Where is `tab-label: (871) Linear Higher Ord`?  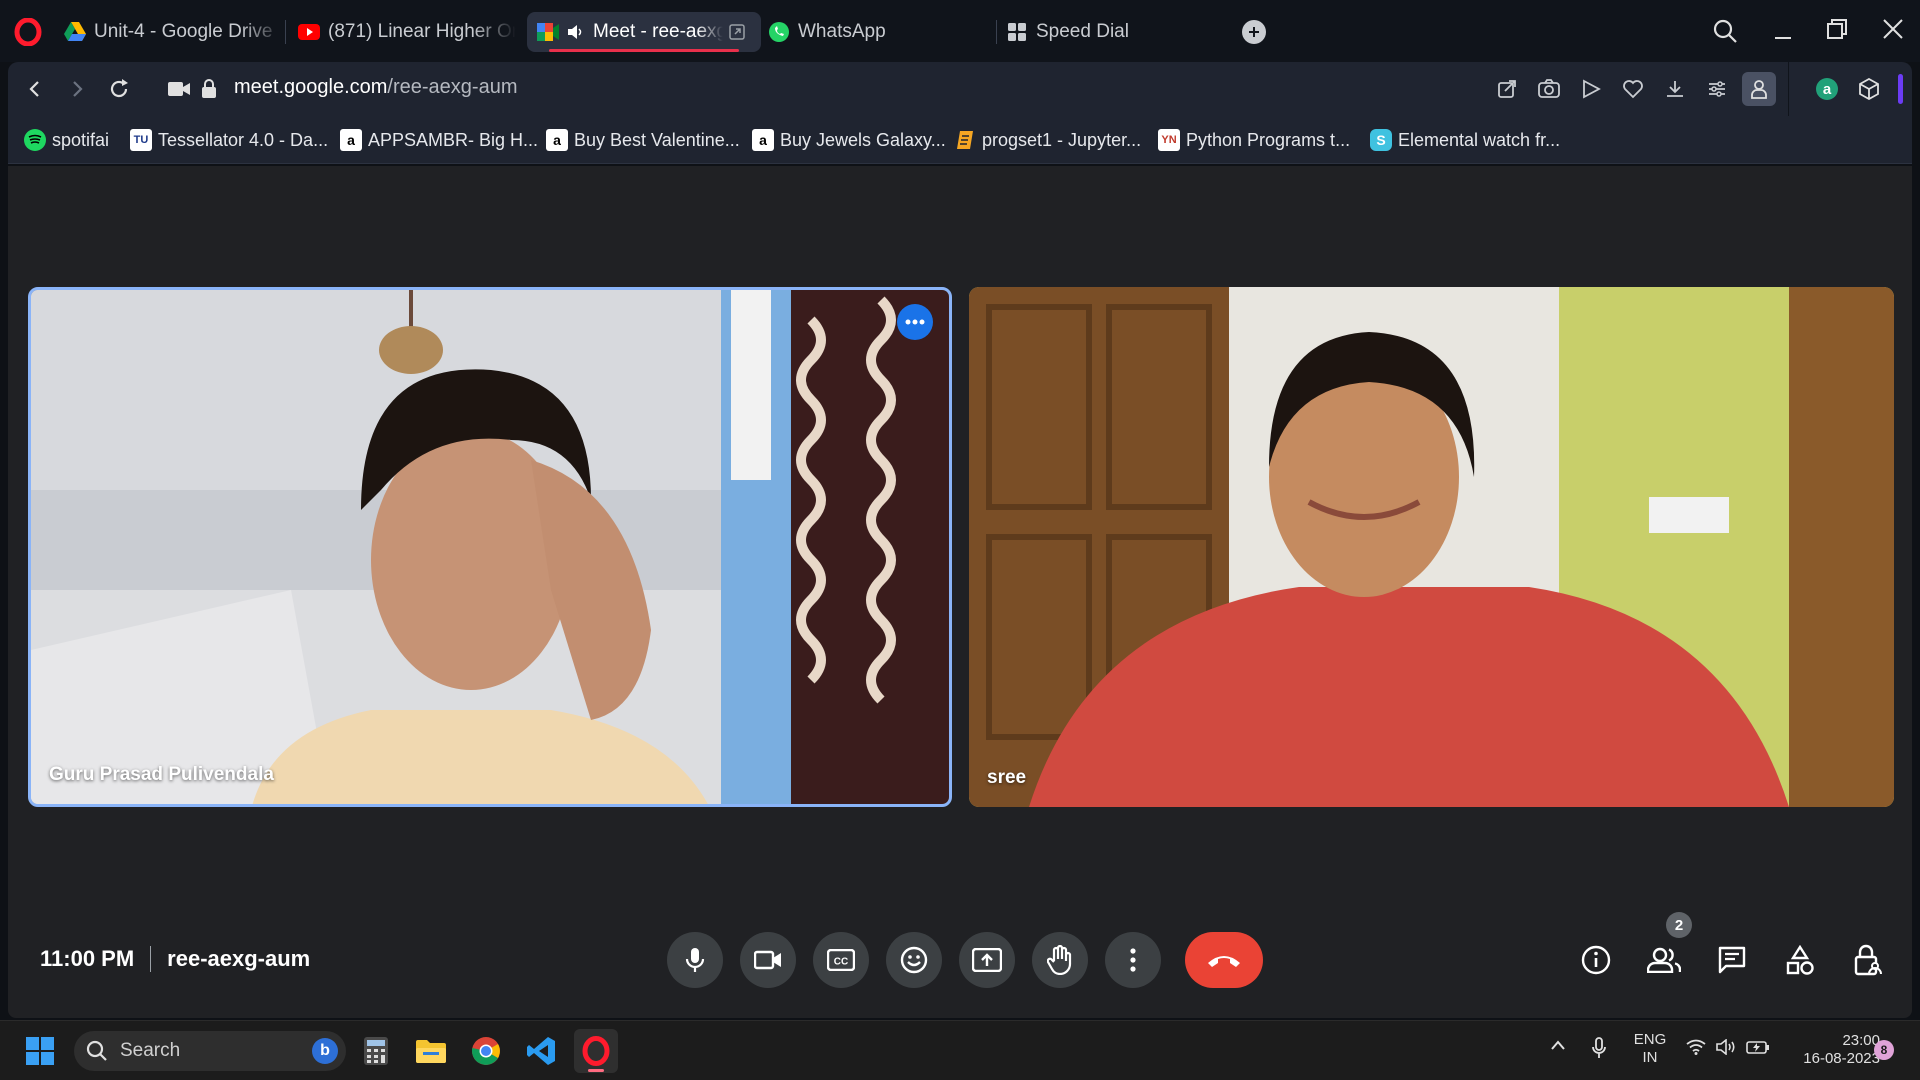
tab-label: (871) Linear Higher Ord is located at coordinates (422, 31).